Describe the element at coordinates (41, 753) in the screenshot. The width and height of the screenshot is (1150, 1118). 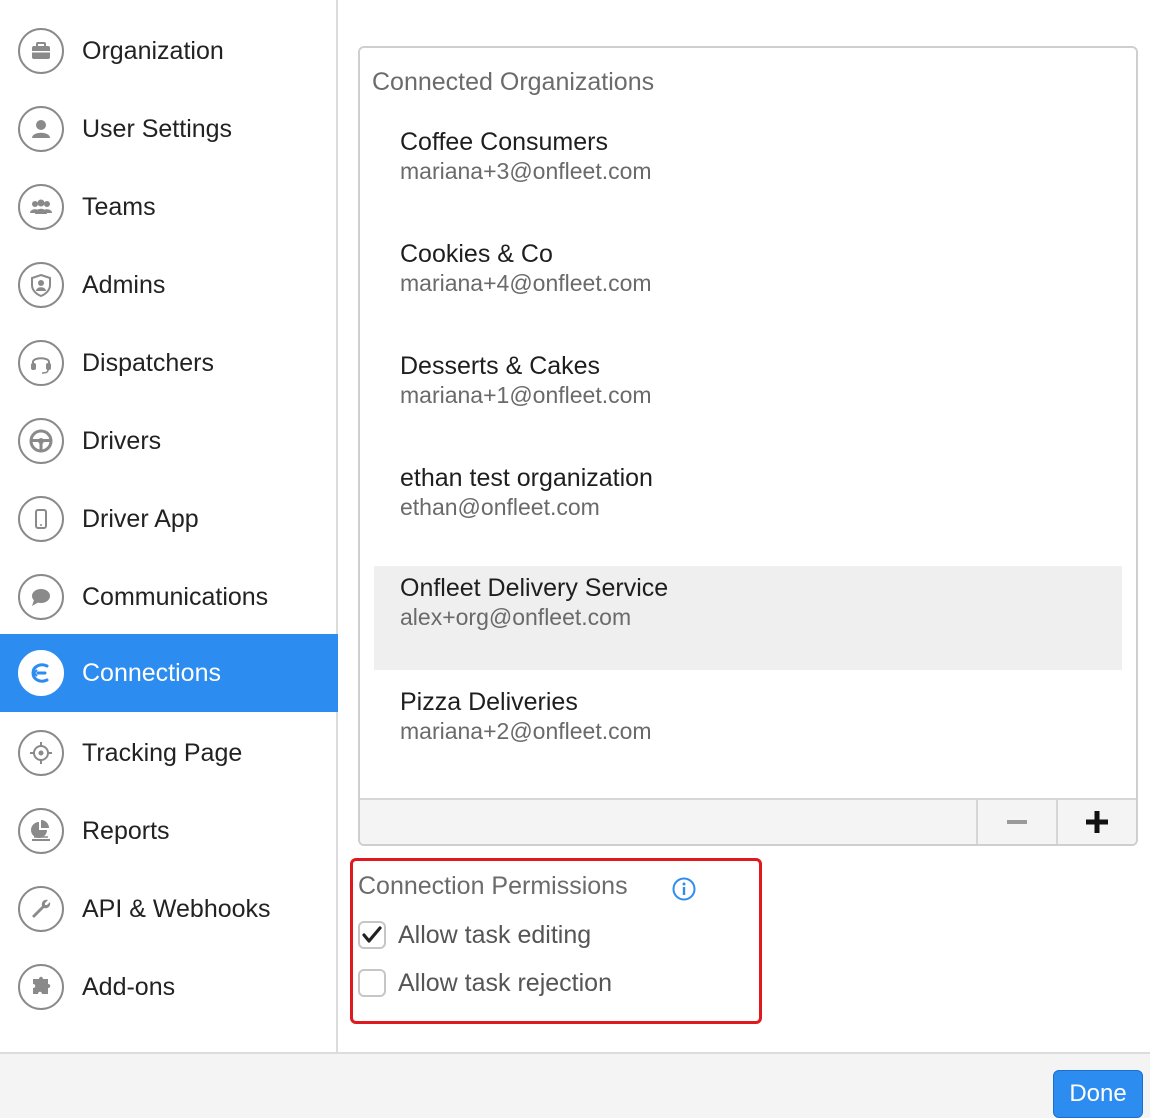
I see `crosshair-icon` at that location.